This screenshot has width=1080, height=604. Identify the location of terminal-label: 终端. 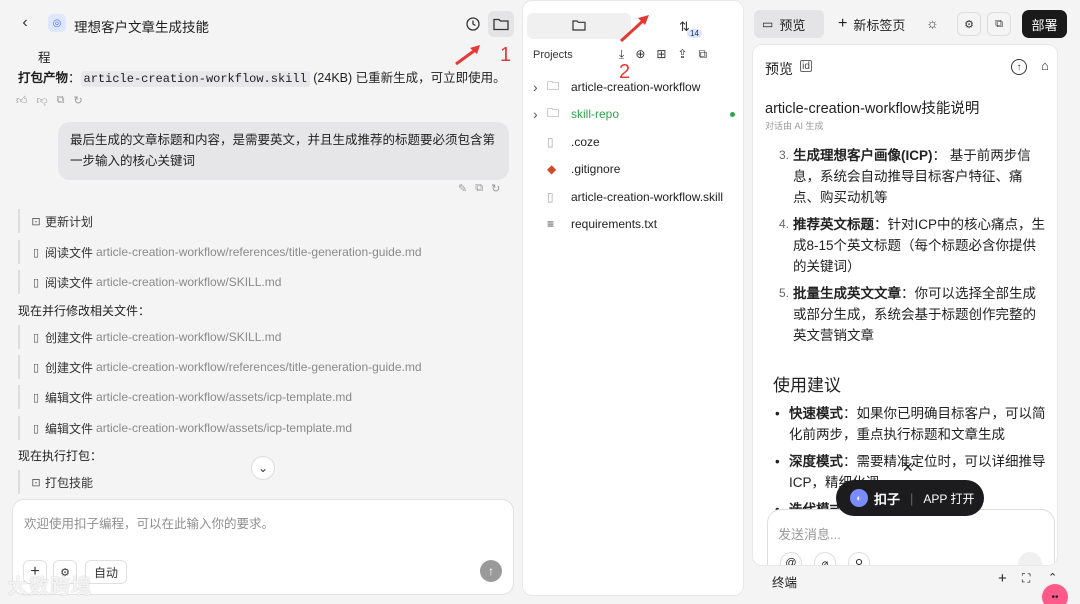
(785, 583).